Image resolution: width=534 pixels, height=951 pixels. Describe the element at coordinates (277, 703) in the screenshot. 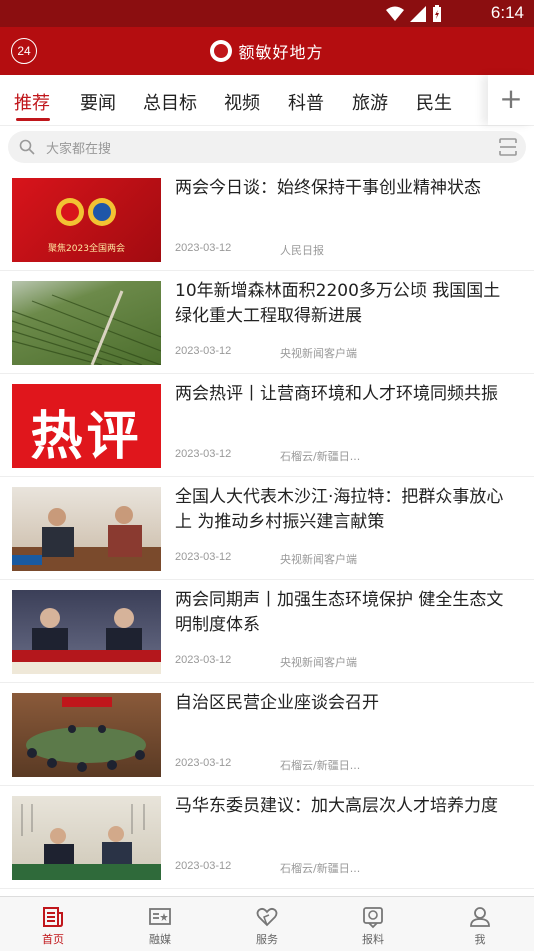

I see `news-title: 自治区民营企业座谈会召开` at that location.